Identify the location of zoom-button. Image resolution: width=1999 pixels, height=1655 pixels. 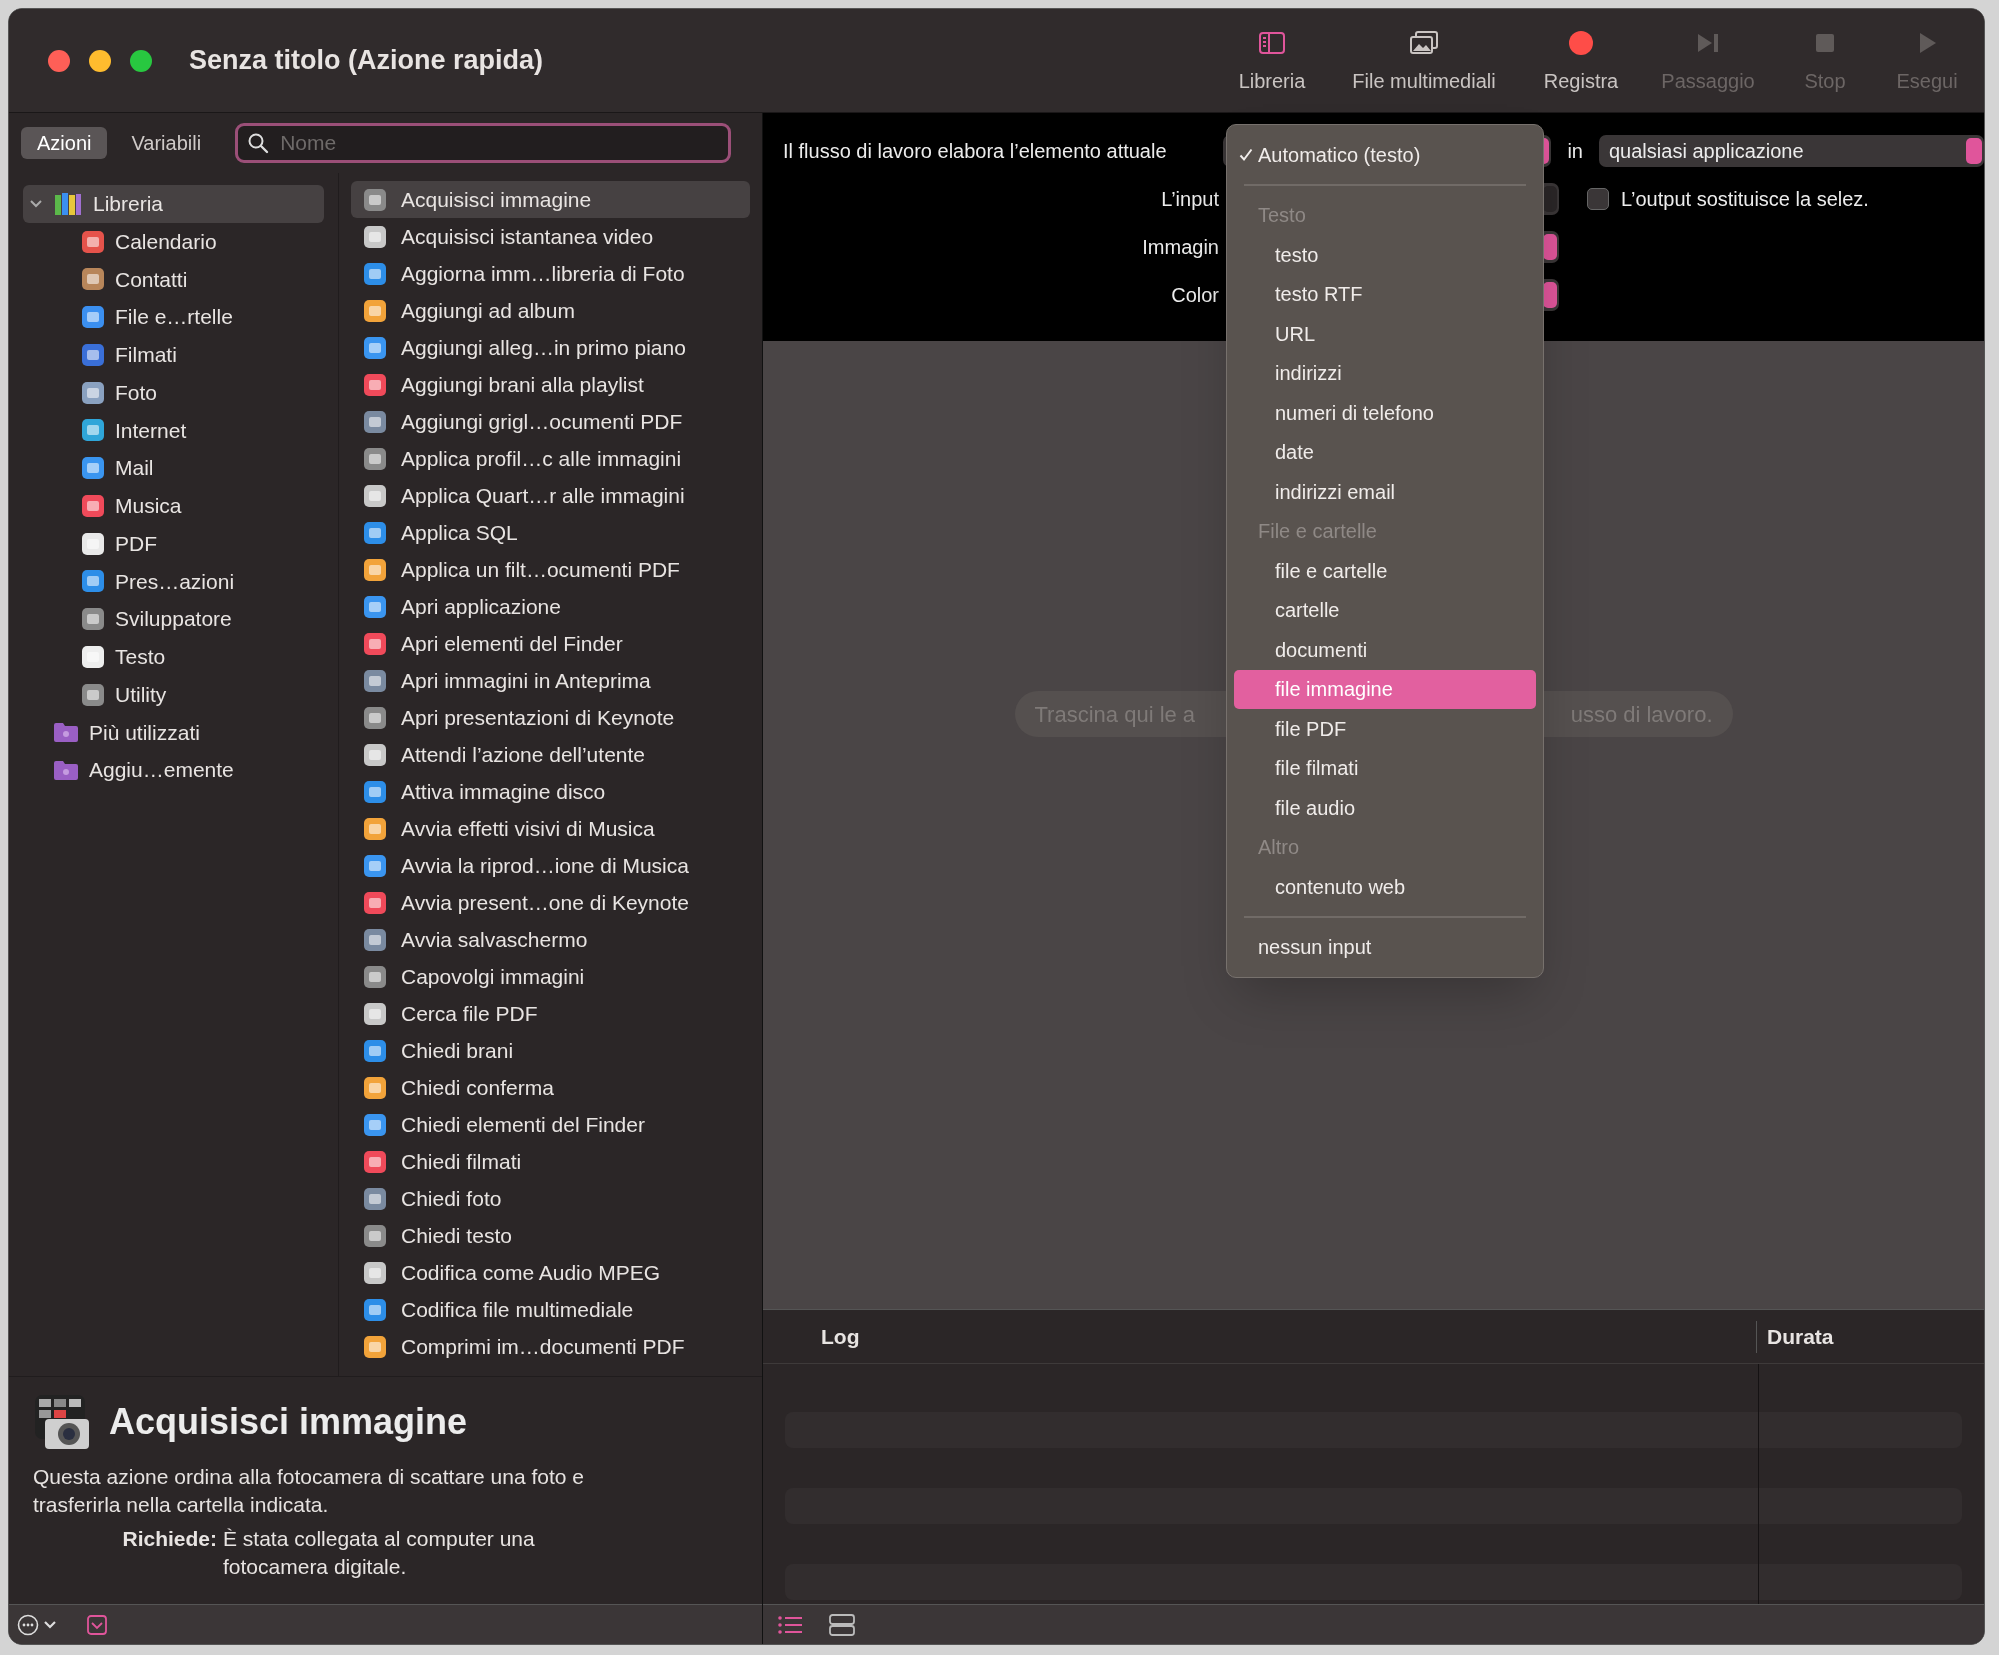
(141, 60).